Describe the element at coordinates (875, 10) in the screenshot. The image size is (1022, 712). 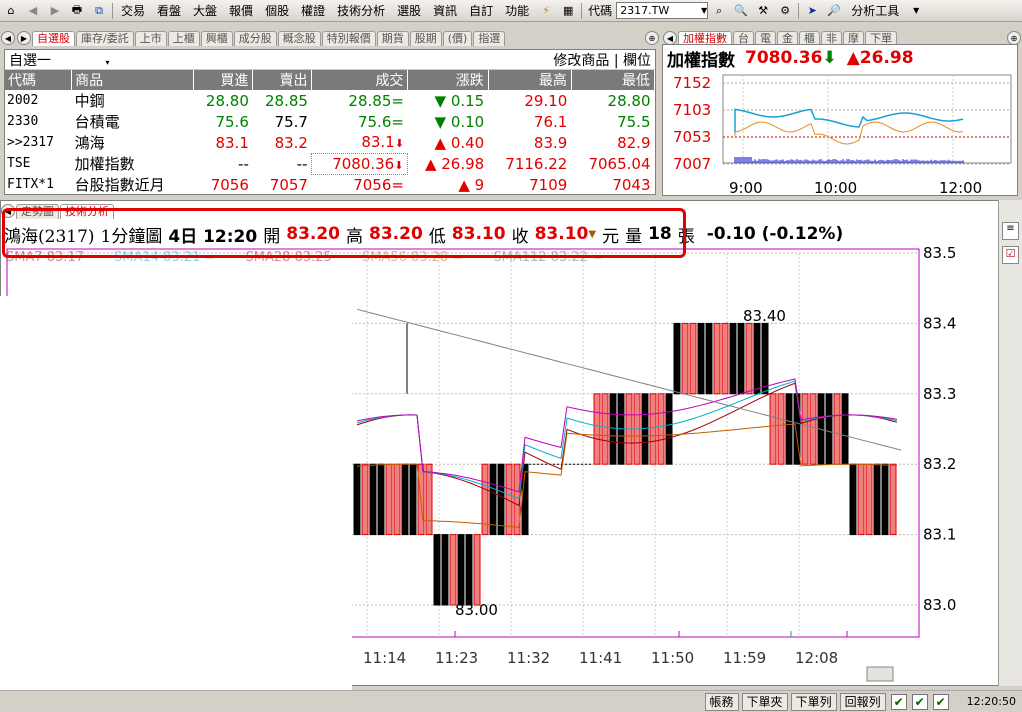
I see `analysis-tools-menu: 分析工具` at that location.